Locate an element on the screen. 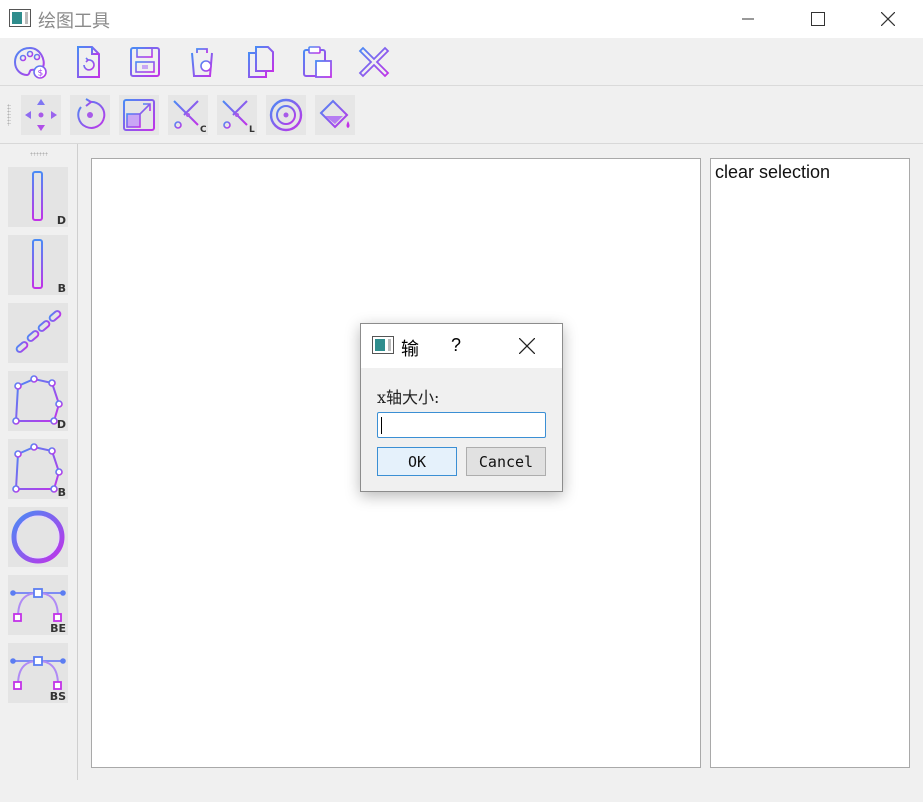 This screenshot has height=802, width=923. move-icon is located at coordinates (41, 115).